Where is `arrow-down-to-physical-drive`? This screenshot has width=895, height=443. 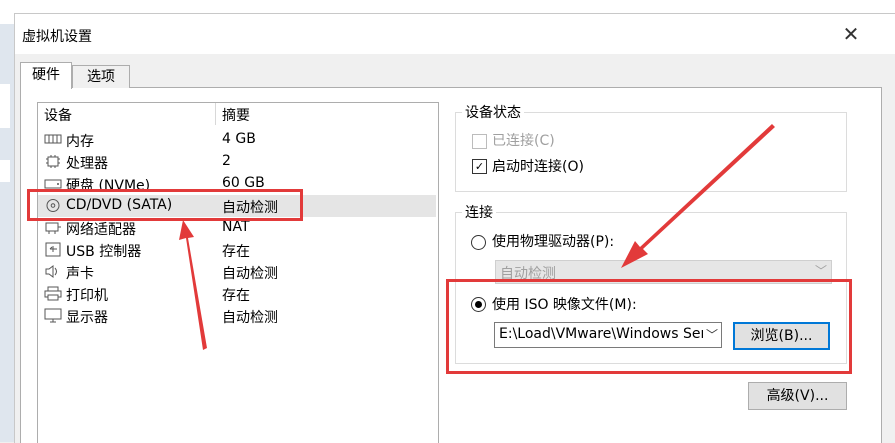 arrow-down-to-physical-drive is located at coordinates (698, 196).